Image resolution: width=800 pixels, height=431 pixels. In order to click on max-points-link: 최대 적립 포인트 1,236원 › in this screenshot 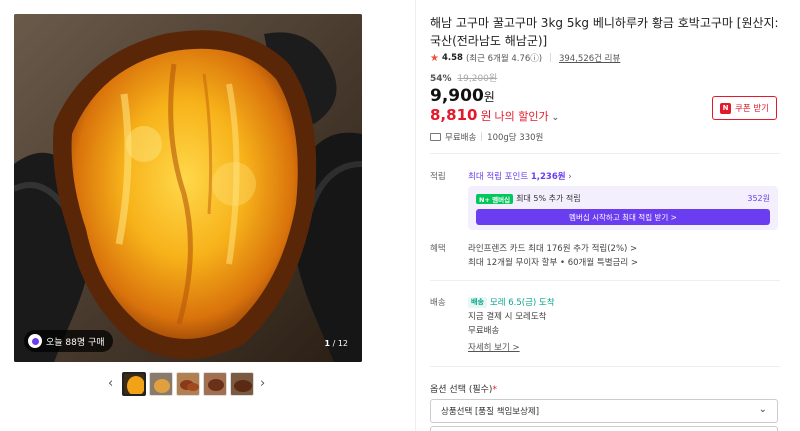, I will do `click(520, 176)`.